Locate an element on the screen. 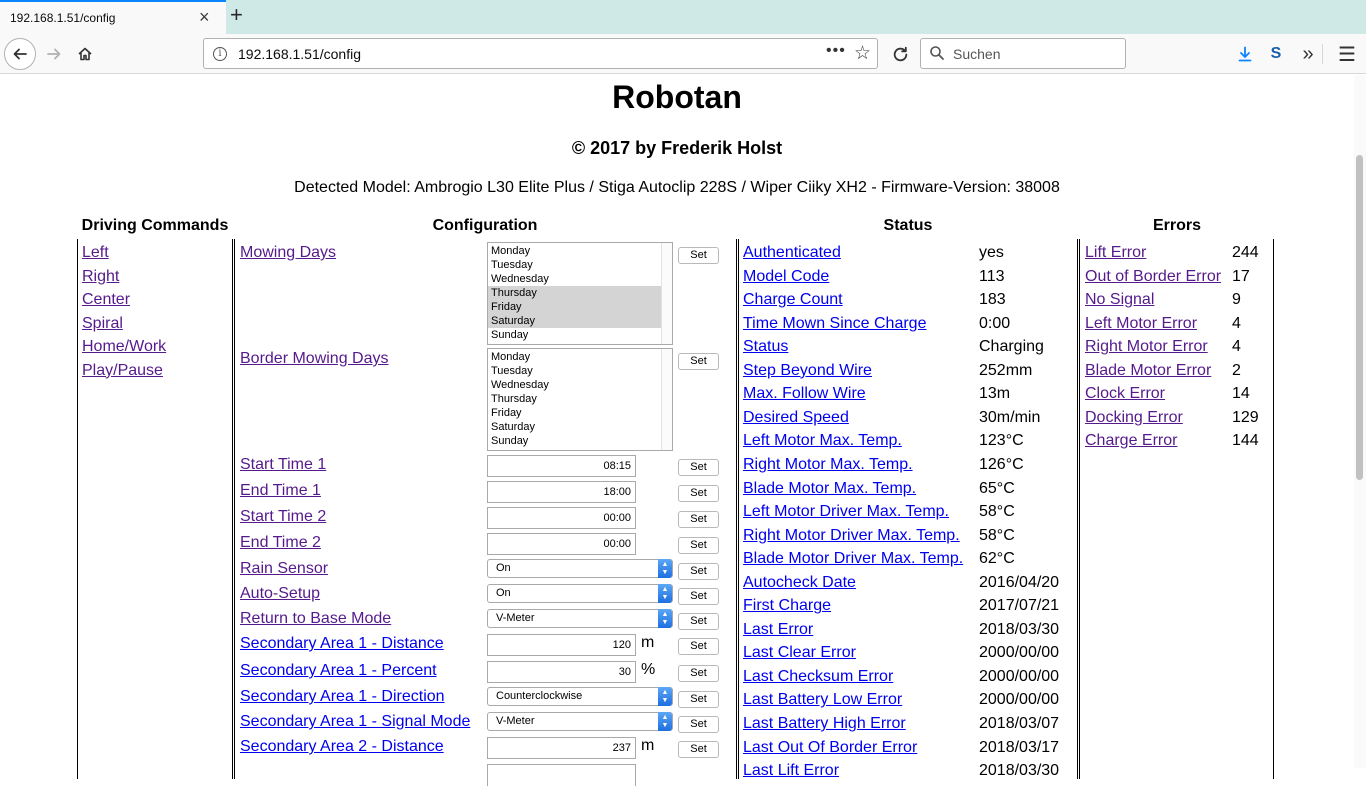  end-time-2-link: End Time 2 is located at coordinates (280, 543).